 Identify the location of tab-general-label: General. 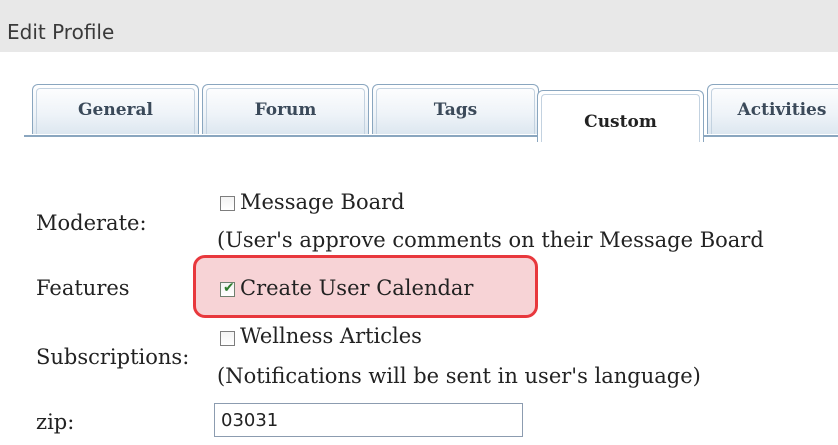
(115, 109).